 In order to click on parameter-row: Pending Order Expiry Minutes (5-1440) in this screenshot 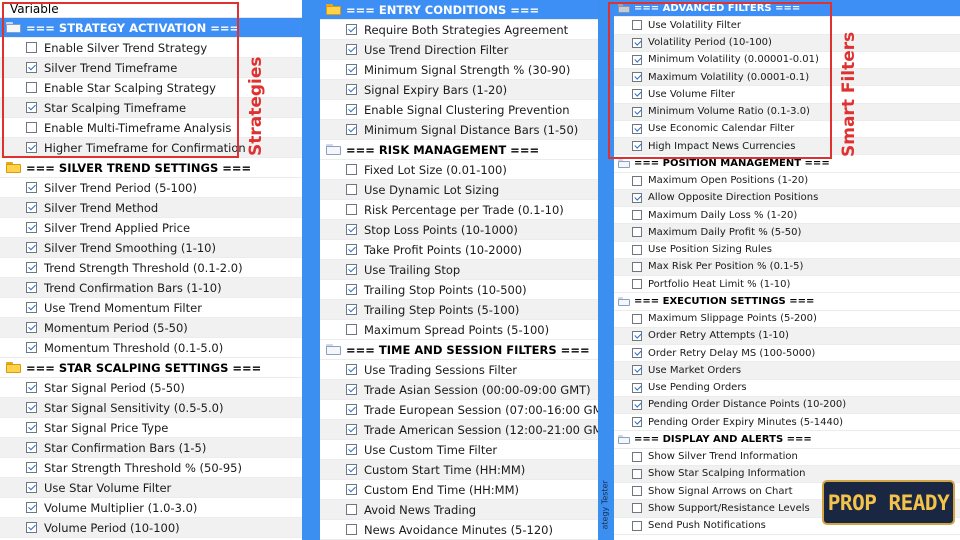, I will do `click(787, 423)`.